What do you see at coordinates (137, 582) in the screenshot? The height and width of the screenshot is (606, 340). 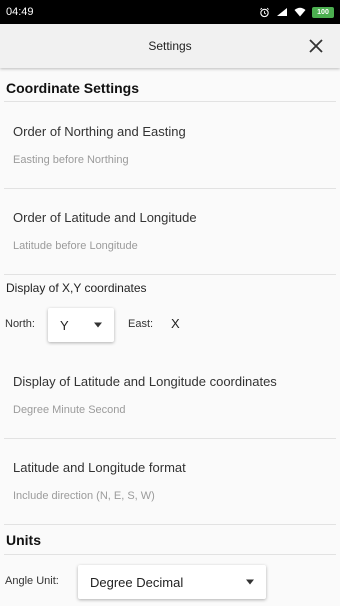 I see `angle-unit-dropdown-value: Degree Decimal` at bounding box center [137, 582].